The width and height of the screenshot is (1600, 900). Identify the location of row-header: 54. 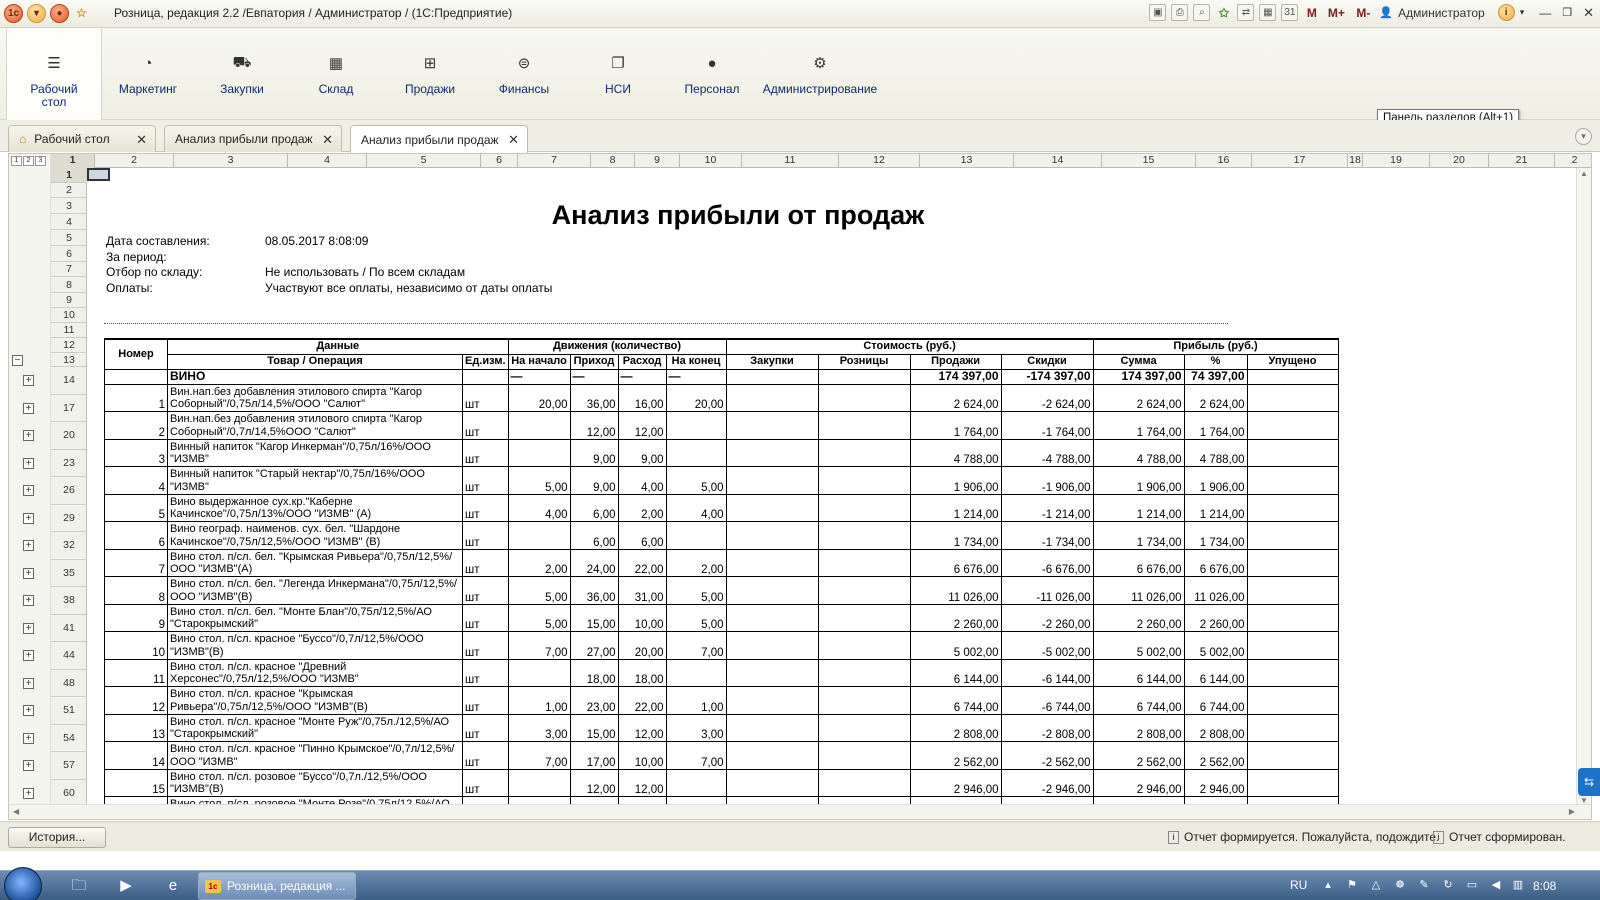
(69, 738).